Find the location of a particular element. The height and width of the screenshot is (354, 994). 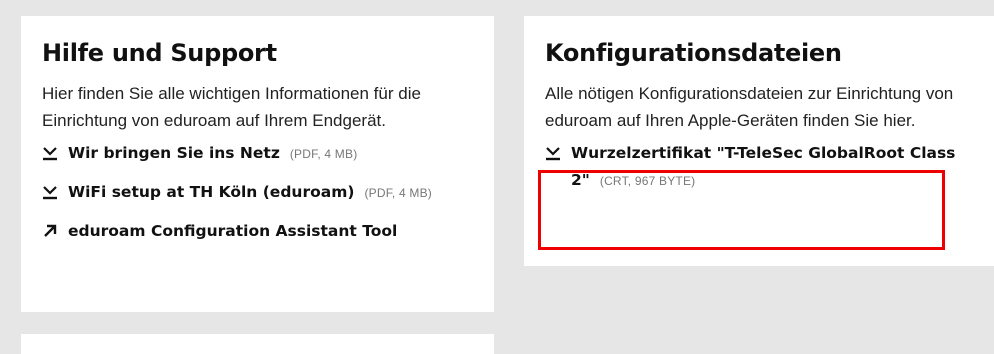

file-meta: (CRT, 967 BYTE) is located at coordinates (647, 181).